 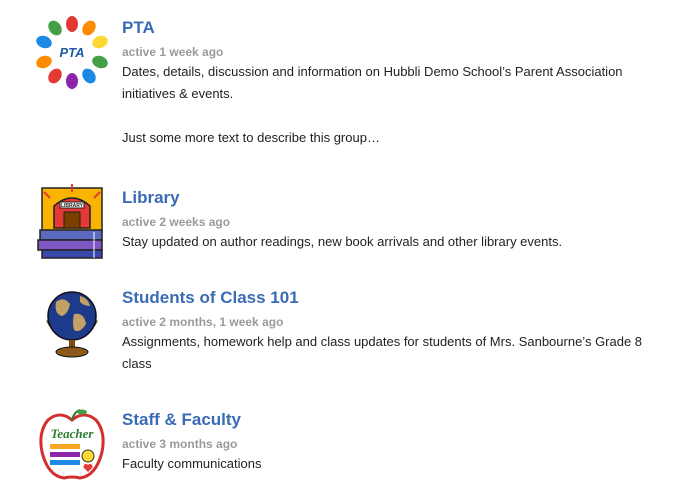 What do you see at coordinates (72, 206) in the screenshot?
I see `svg-text: LIBRARY` at bounding box center [72, 206].